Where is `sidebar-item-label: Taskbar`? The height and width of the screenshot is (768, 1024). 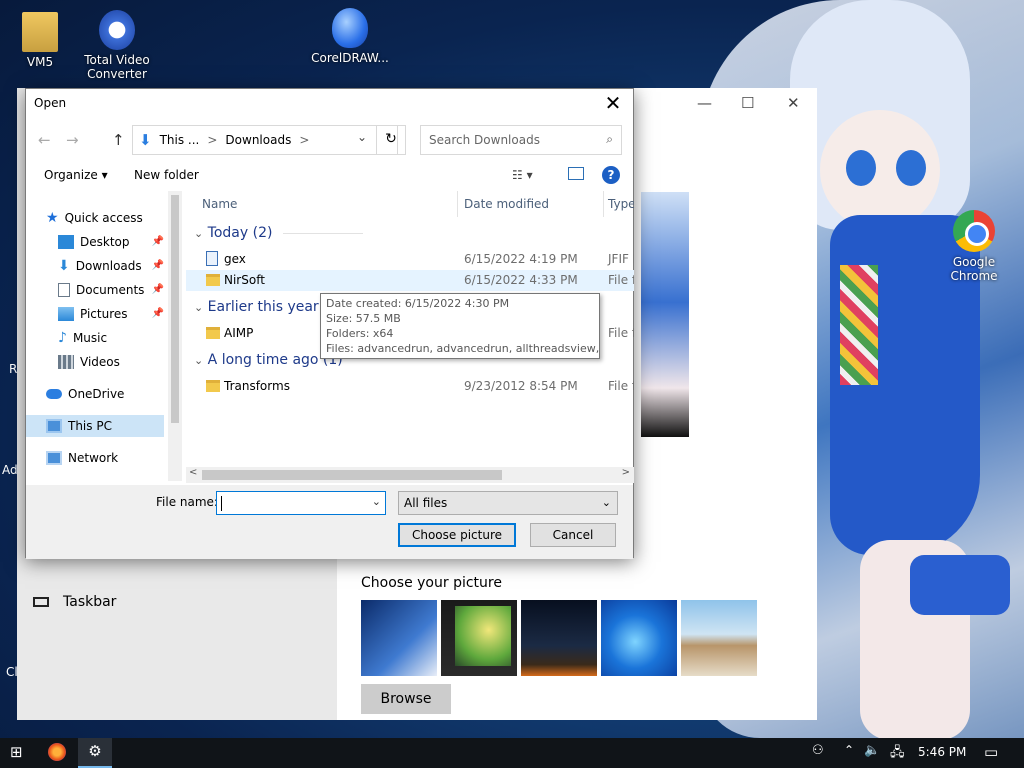
sidebar-item-label: Taskbar is located at coordinates (90, 602).